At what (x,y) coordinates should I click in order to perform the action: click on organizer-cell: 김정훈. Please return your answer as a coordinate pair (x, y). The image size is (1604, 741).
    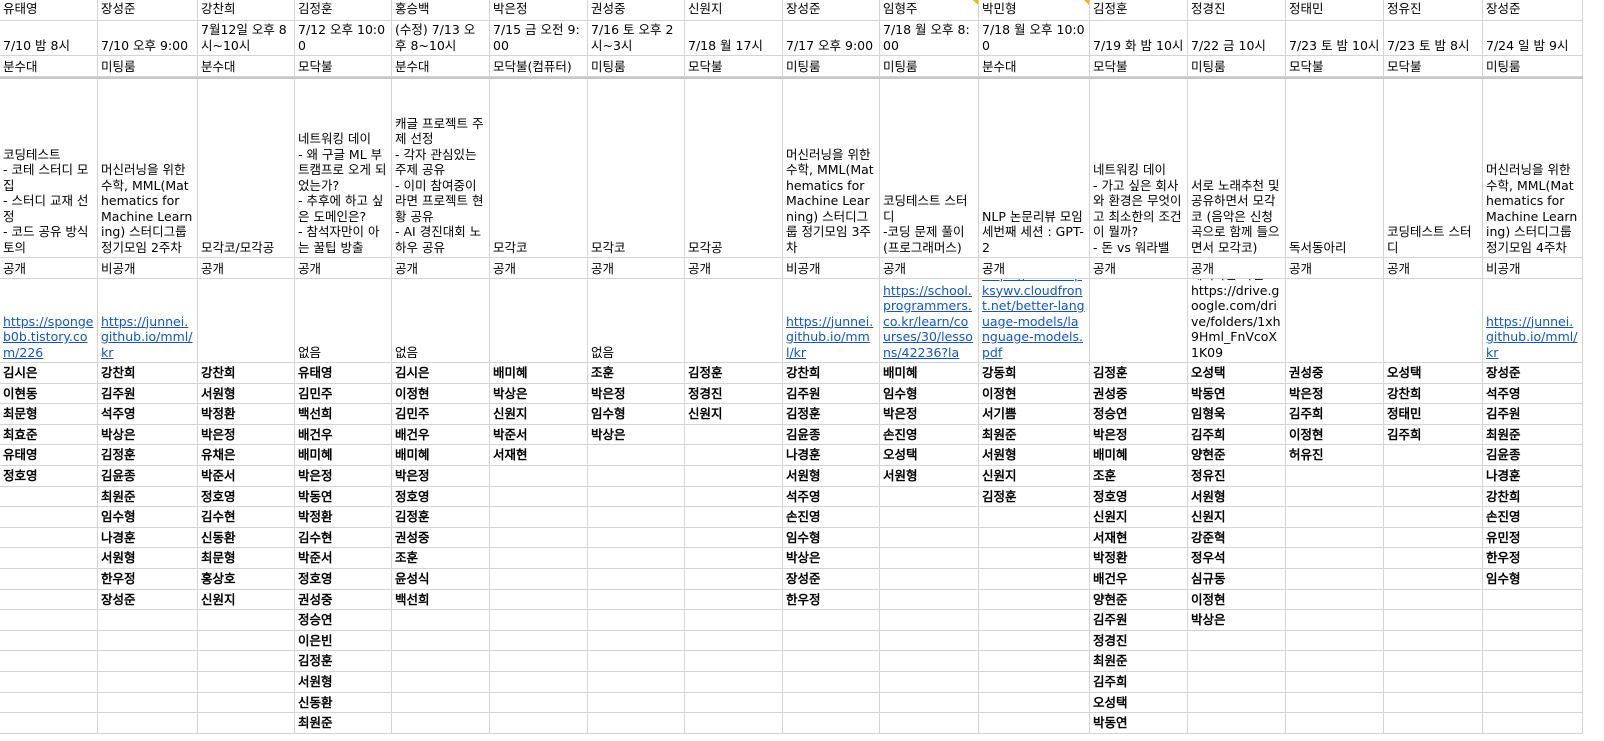
    Looking at the image, I should click on (343, 10).